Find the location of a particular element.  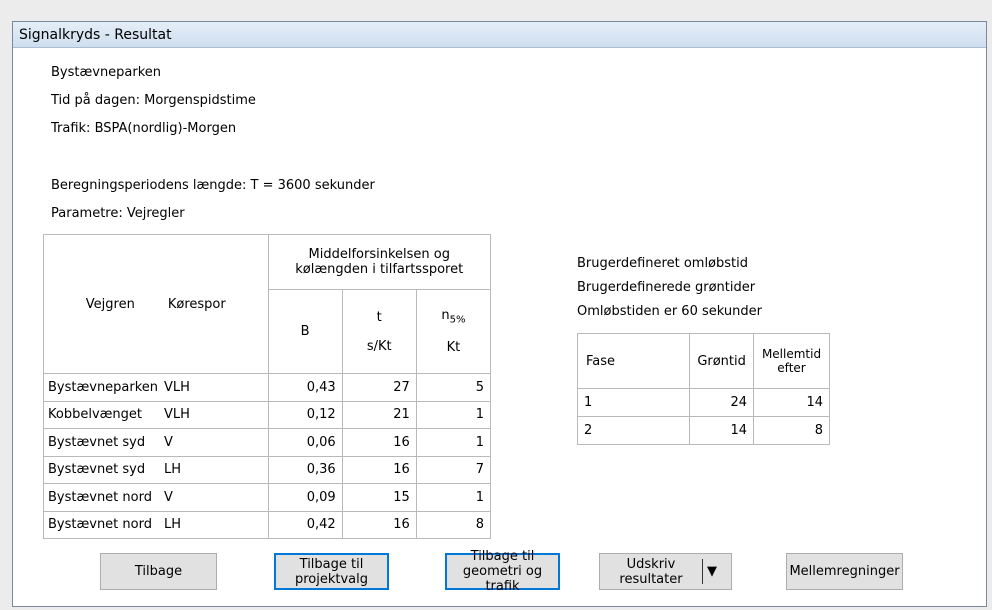

parameters-label: Parametre: Vejregler is located at coordinates (118, 213).